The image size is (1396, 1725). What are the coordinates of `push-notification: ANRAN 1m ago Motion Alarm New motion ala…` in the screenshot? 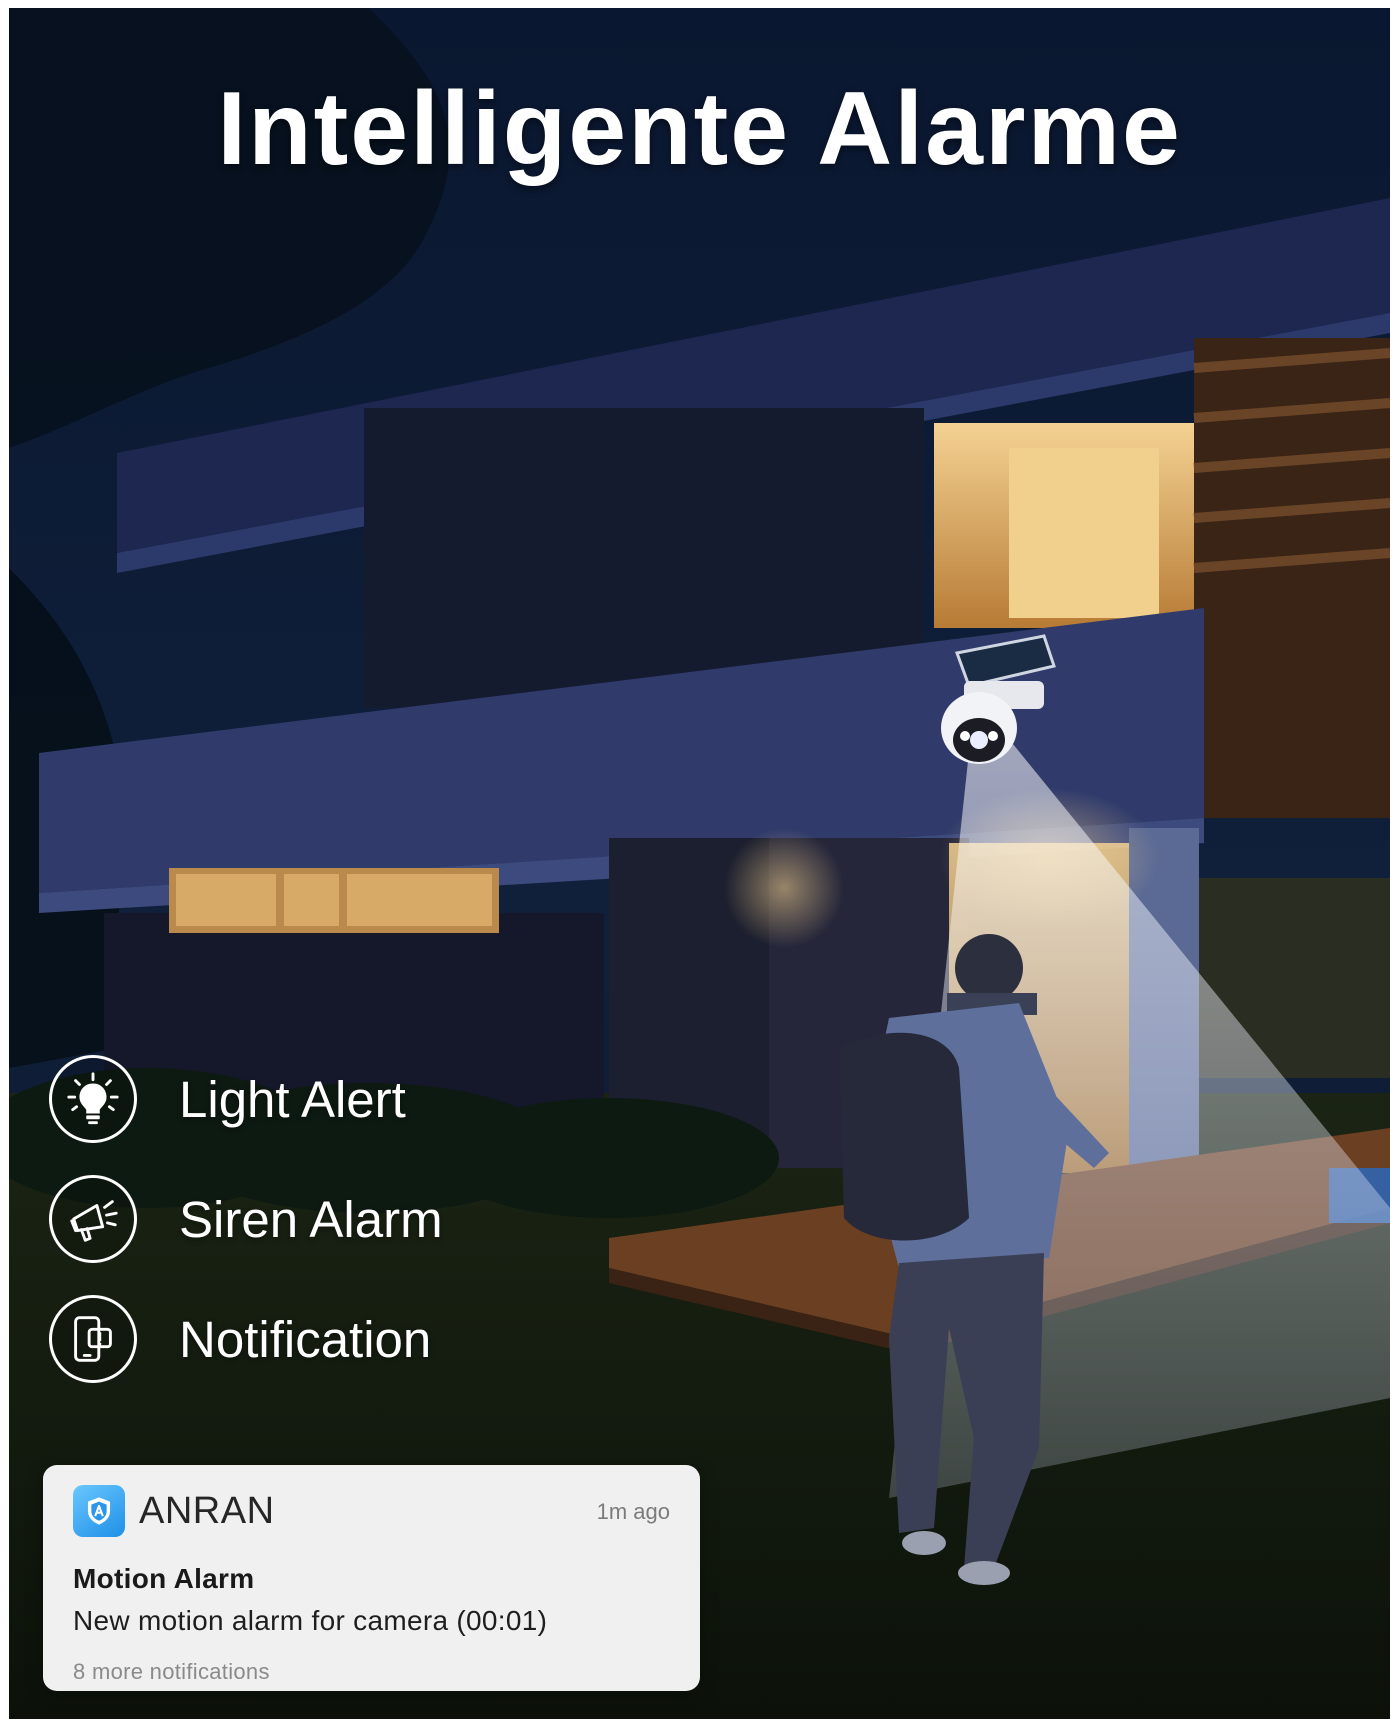 It's located at (371, 1578).